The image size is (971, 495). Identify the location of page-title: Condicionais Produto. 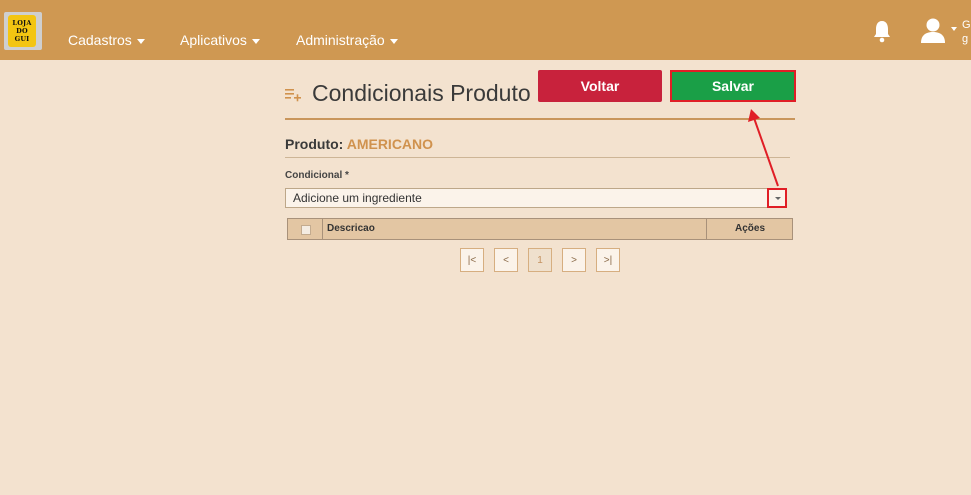
(421, 93).